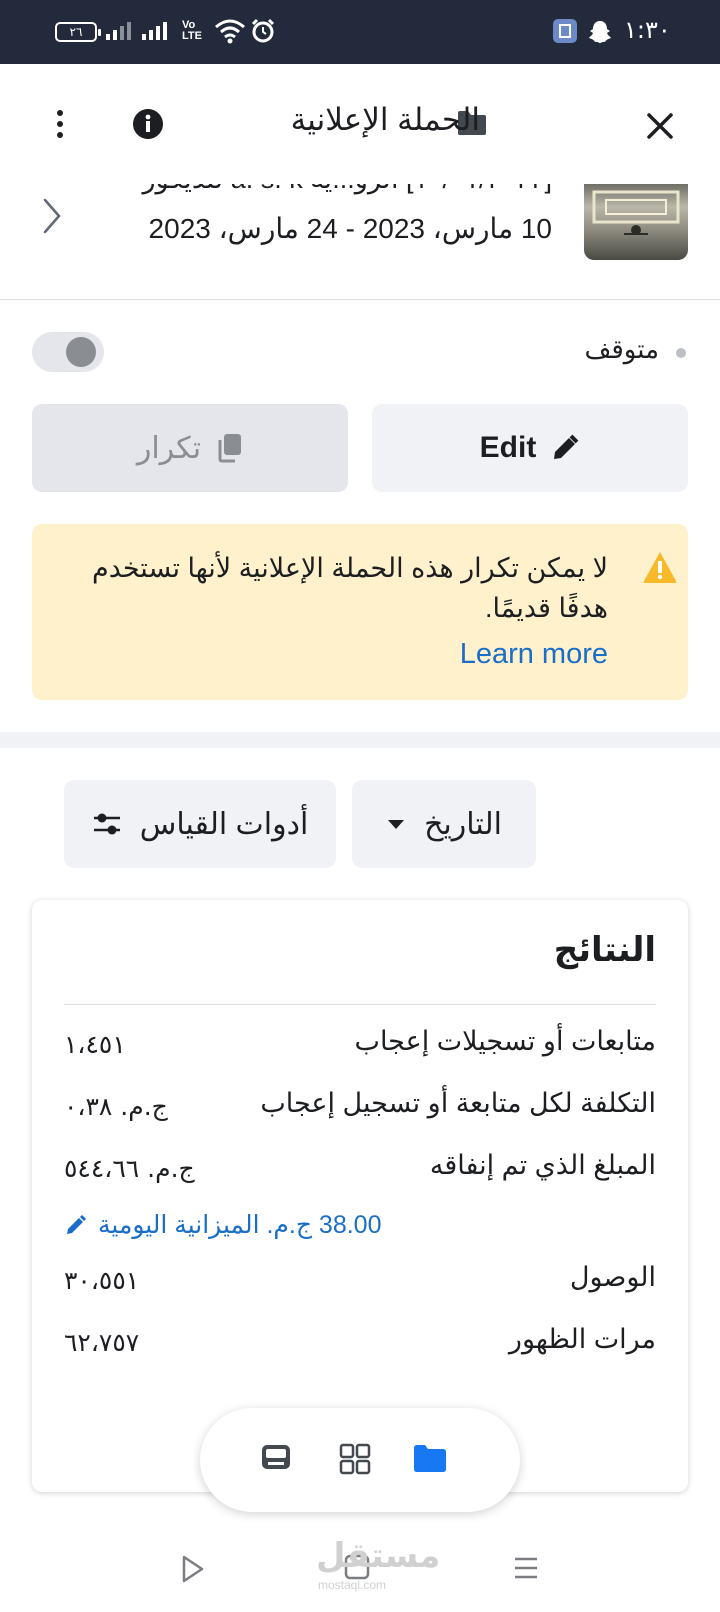 This screenshot has height=1612, width=720. I want to click on metric-label-cost-per-follow: التكلفة لكل متابعة أو تسجيل إعجاب, so click(458, 1103).